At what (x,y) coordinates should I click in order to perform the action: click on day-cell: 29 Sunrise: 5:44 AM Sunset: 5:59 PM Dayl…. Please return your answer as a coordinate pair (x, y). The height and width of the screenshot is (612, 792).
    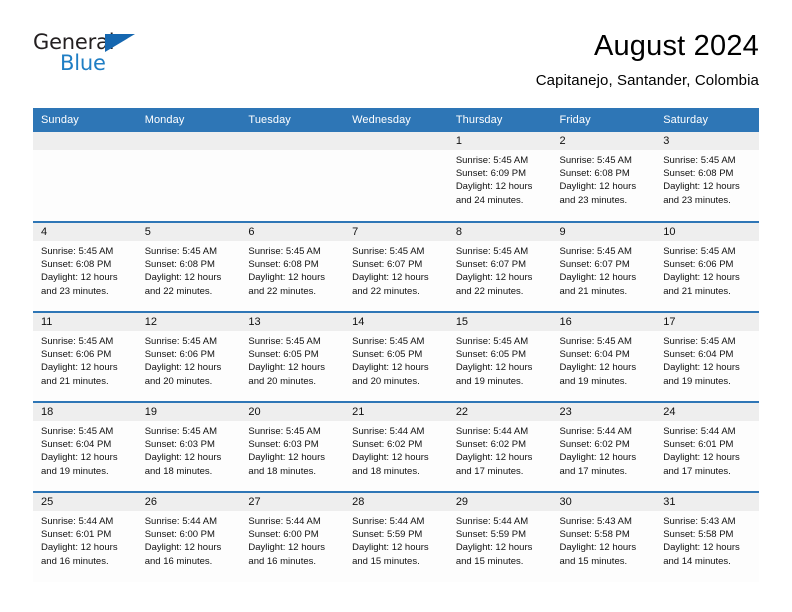
    Looking at the image, I should click on (499, 536).